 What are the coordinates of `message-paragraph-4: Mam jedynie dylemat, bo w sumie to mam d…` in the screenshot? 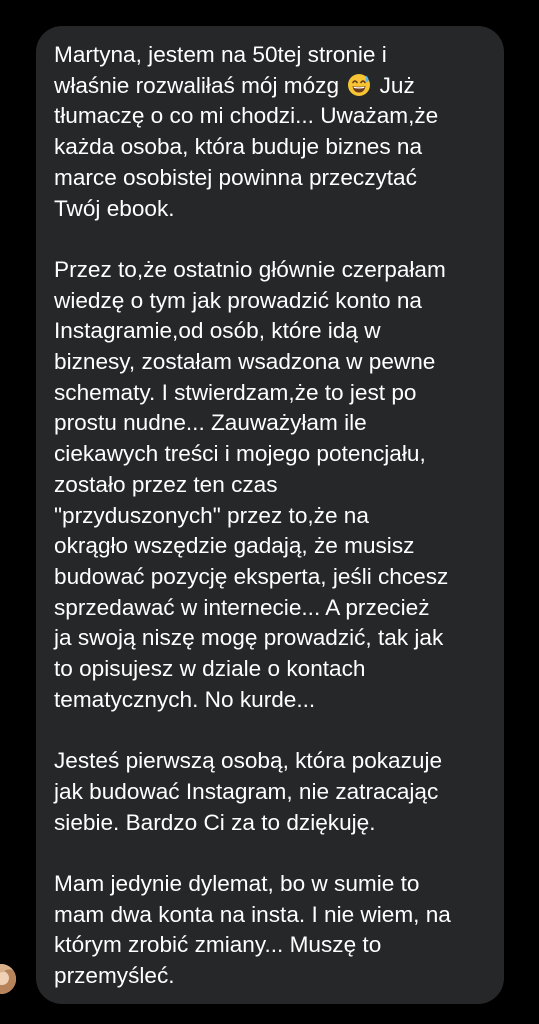 It's located at (252, 929).